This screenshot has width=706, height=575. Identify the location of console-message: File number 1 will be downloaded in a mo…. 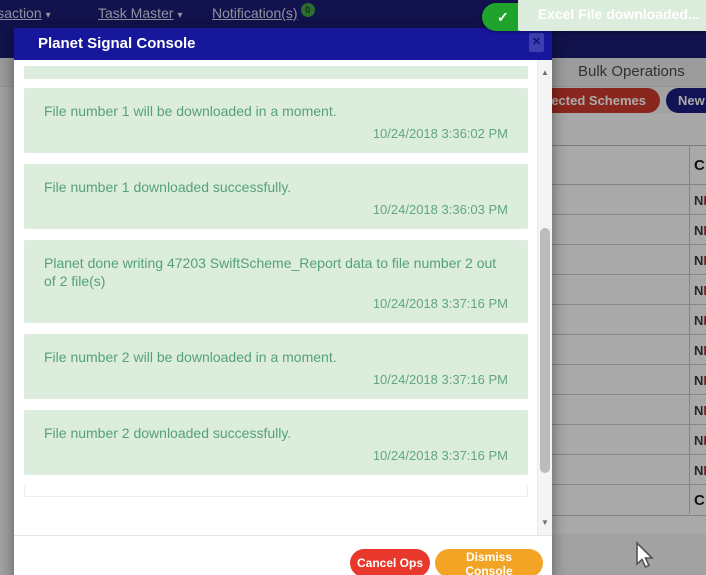
(276, 120).